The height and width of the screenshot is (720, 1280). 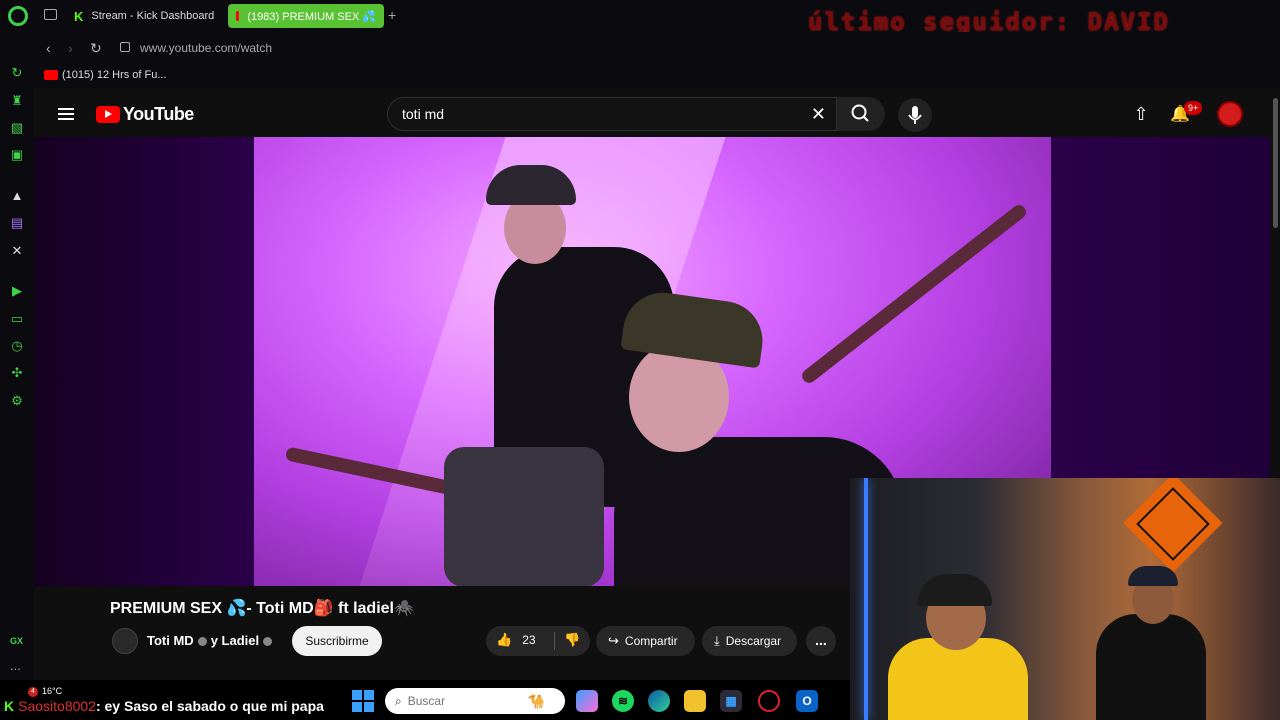 What do you see at coordinates (538, 641) in the screenshot?
I see `like-dislike-group: 👍 23 👎` at bounding box center [538, 641].